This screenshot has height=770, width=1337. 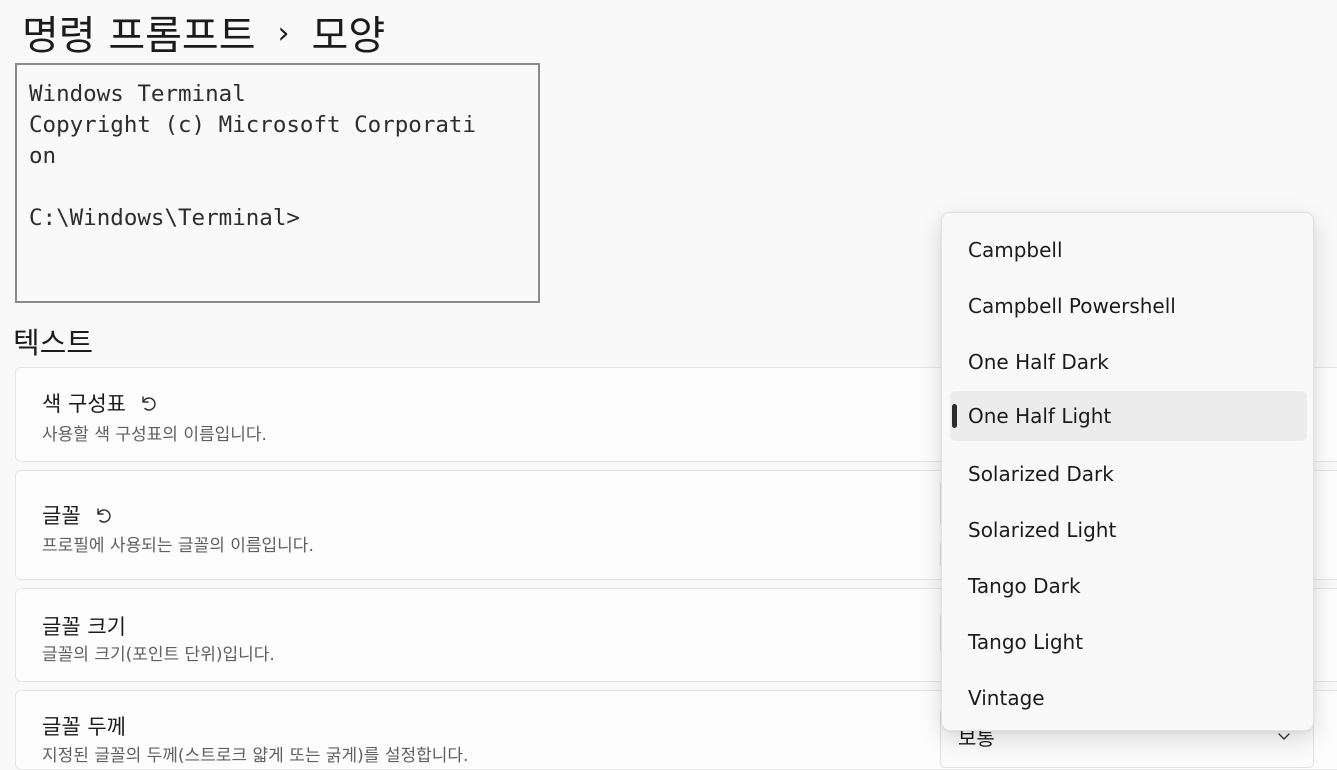 What do you see at coordinates (154, 435) in the screenshot?
I see `setting-description: 사용할 색 구성표의 이름입니다.` at bounding box center [154, 435].